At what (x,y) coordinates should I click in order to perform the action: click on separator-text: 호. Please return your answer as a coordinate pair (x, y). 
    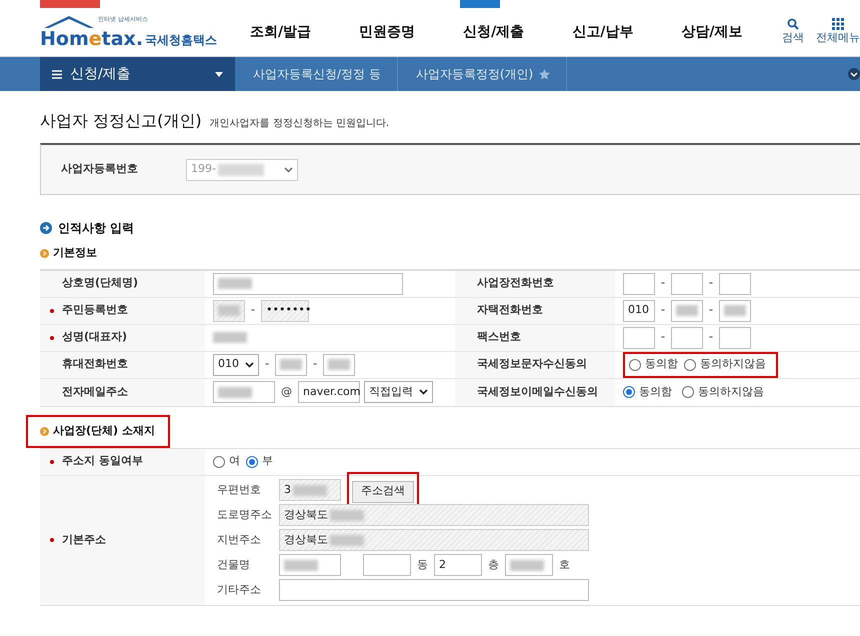
    Looking at the image, I should click on (564, 564).